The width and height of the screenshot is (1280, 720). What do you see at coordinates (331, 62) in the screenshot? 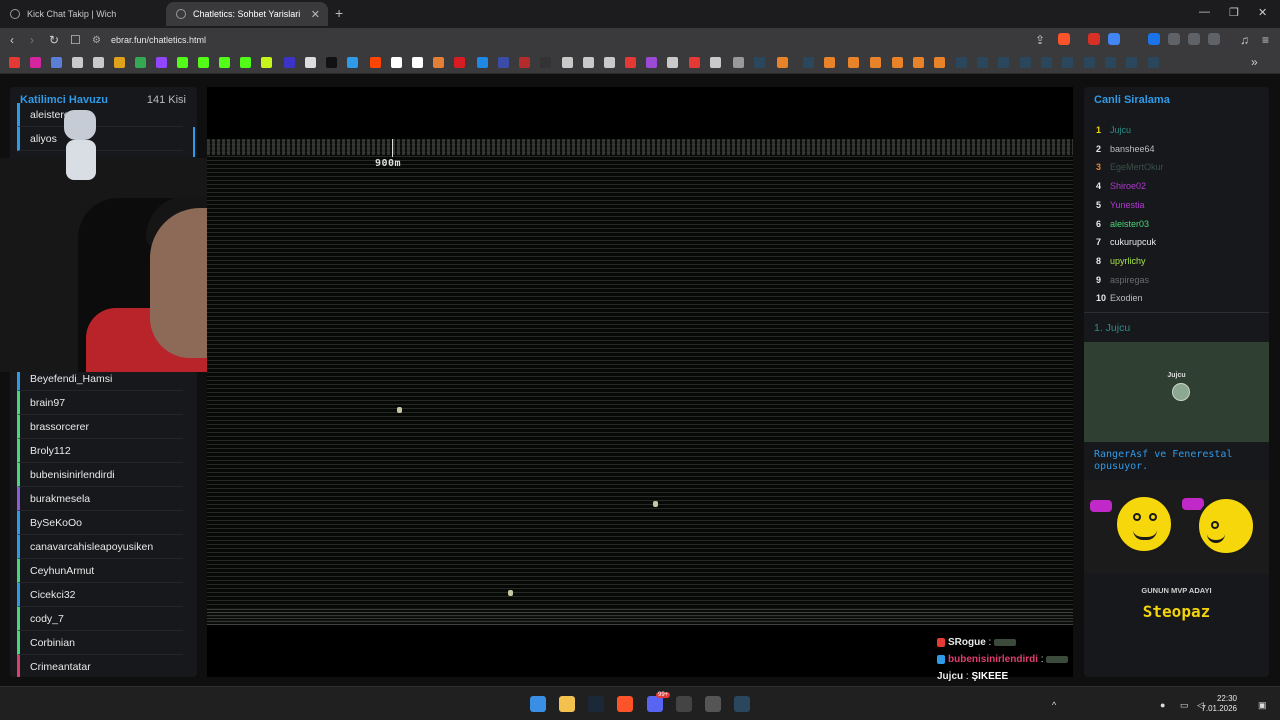
I see `bookmark-x-icon` at bounding box center [331, 62].